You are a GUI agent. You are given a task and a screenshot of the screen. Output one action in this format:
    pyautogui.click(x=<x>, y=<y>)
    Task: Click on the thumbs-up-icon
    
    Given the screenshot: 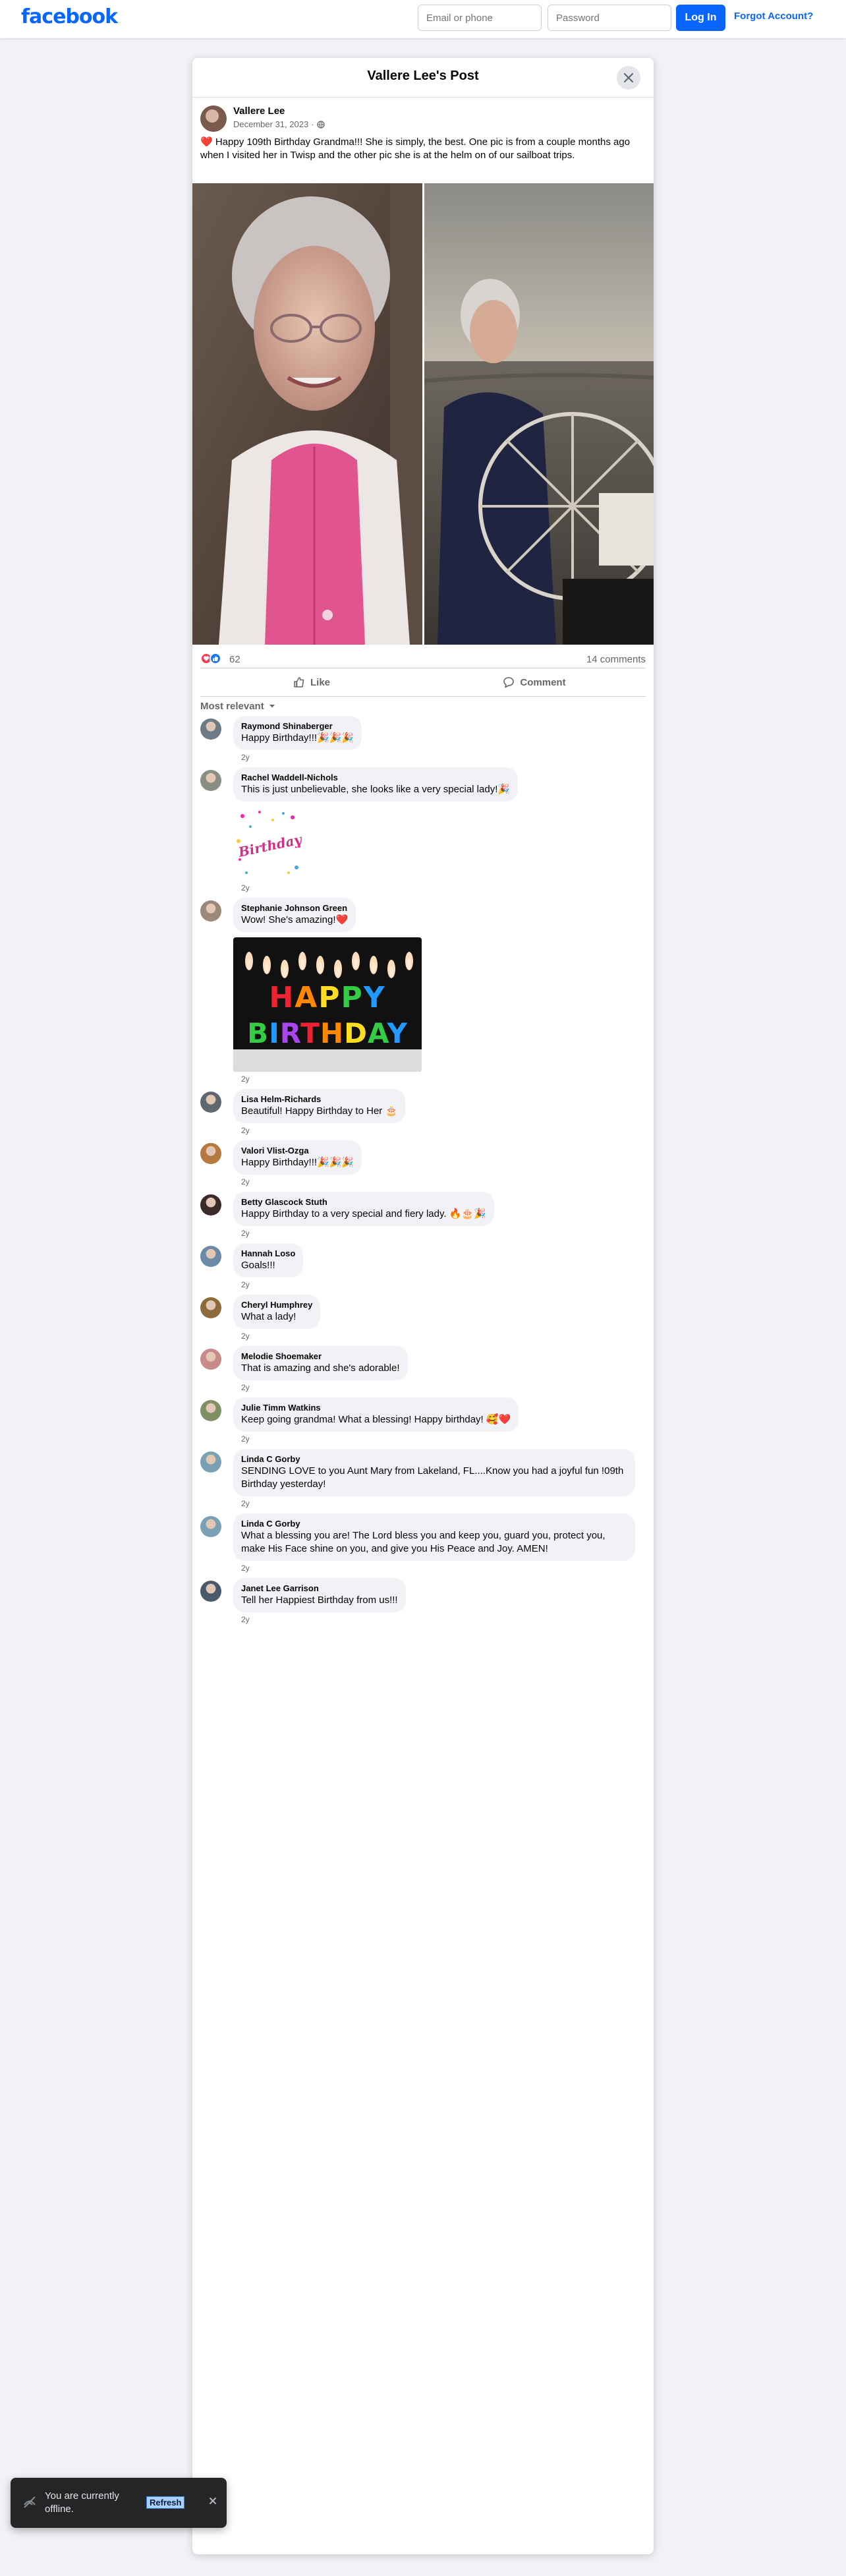 What is the action you would take?
    pyautogui.click(x=299, y=683)
    